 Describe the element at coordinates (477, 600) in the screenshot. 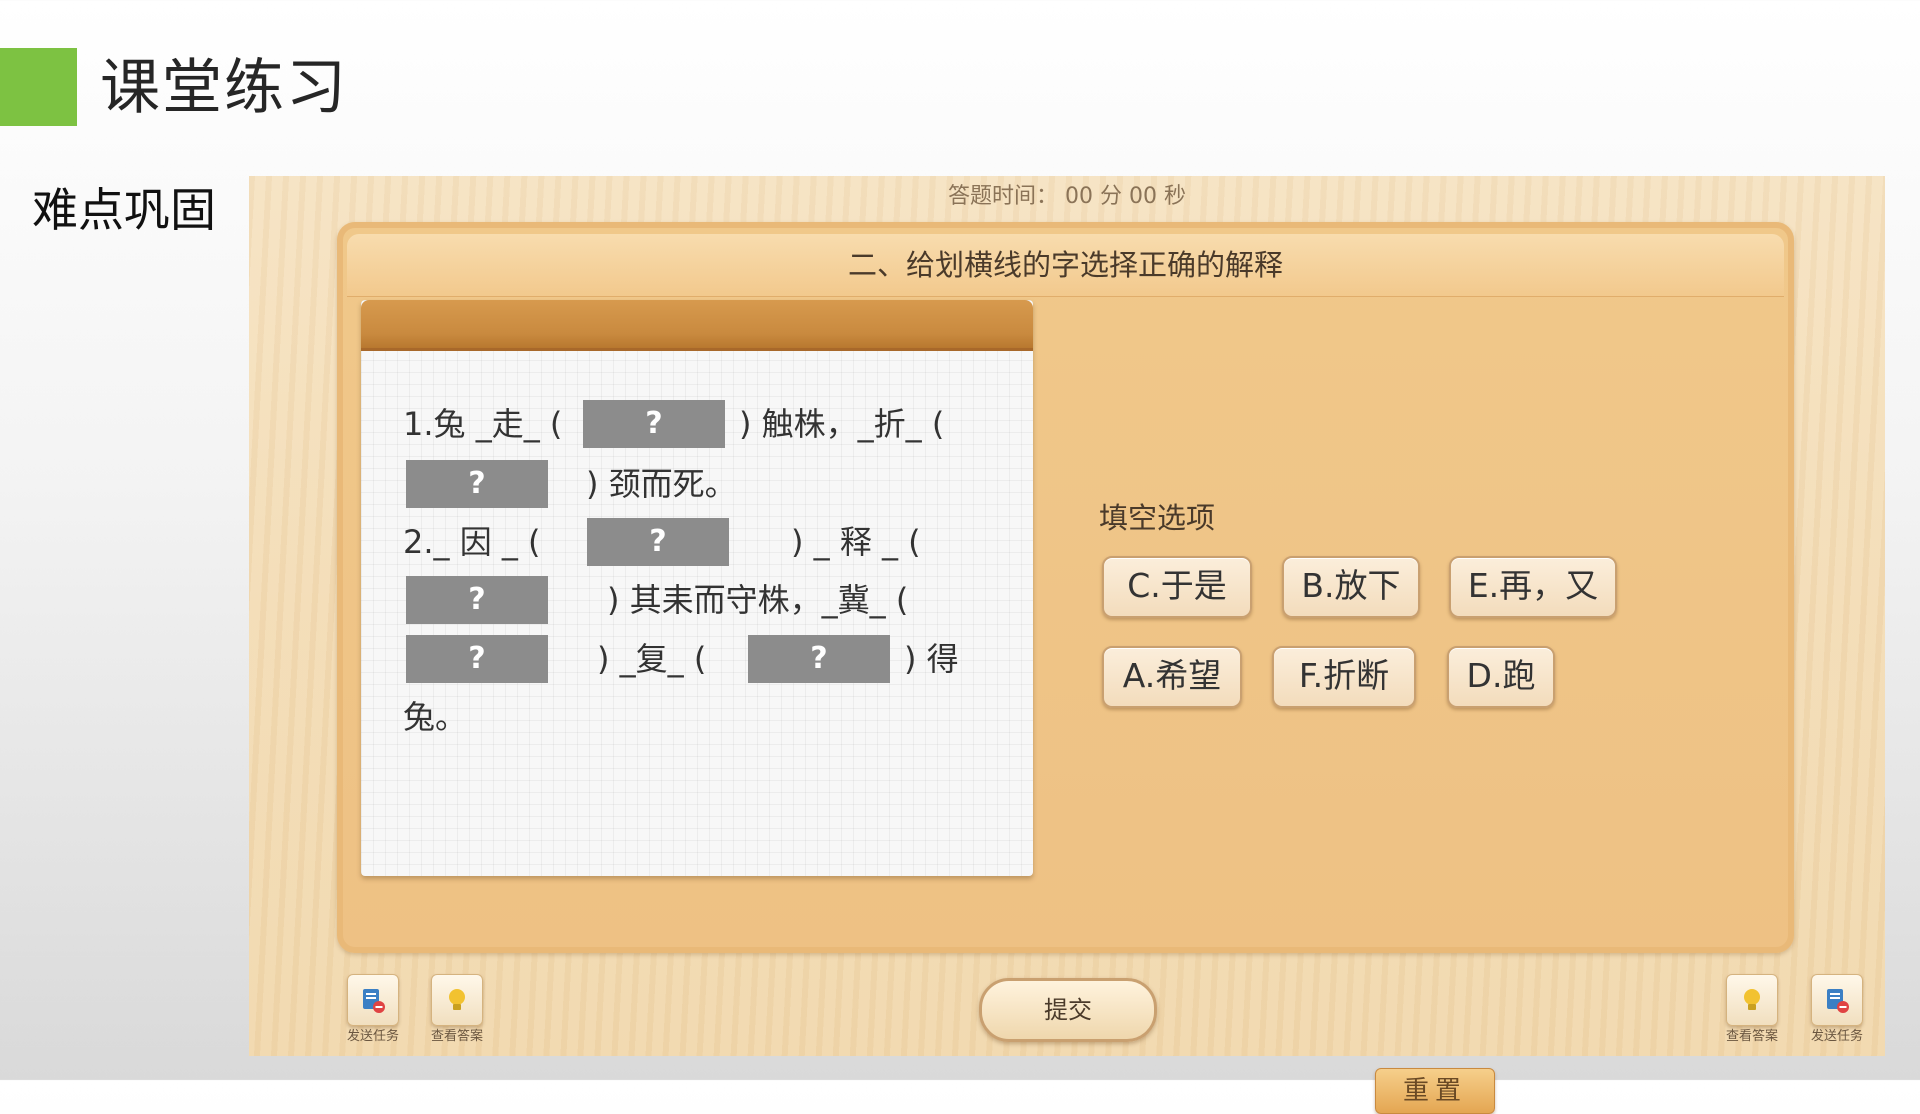

I see `answer-blank-4: ?` at that location.